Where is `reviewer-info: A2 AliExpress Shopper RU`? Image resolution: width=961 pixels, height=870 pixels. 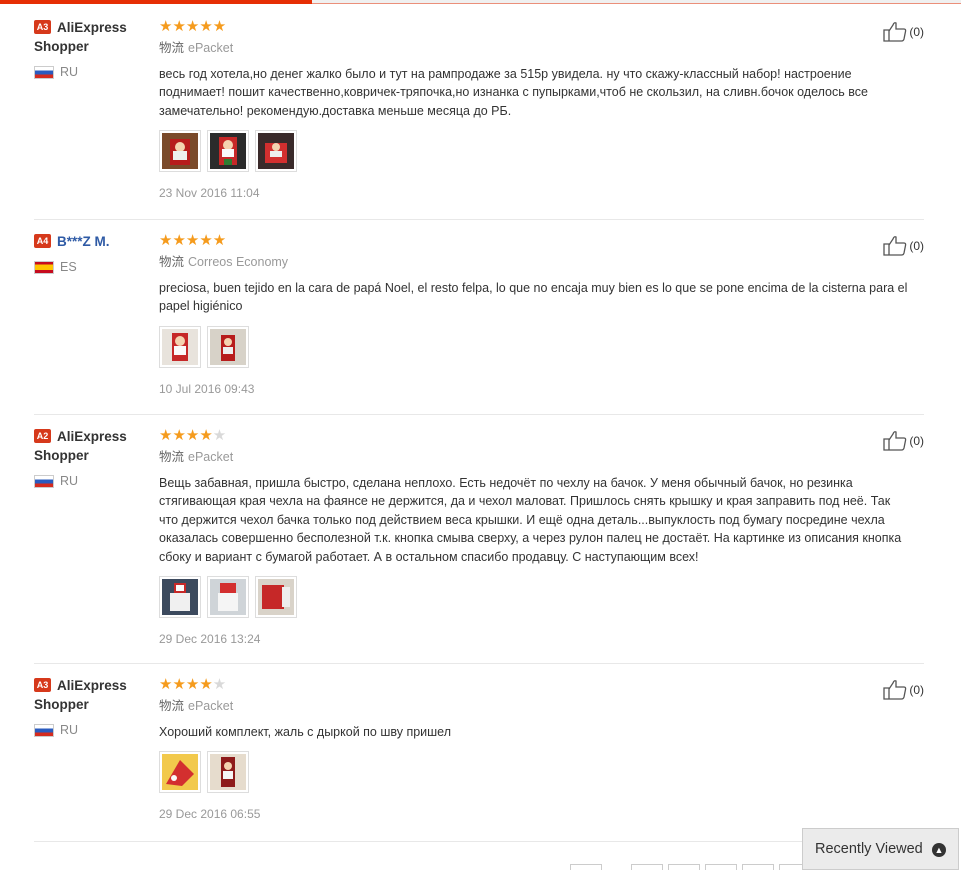
reviewer-info: A2 AliExpress Shopper RU is located at coordinates (89, 457).